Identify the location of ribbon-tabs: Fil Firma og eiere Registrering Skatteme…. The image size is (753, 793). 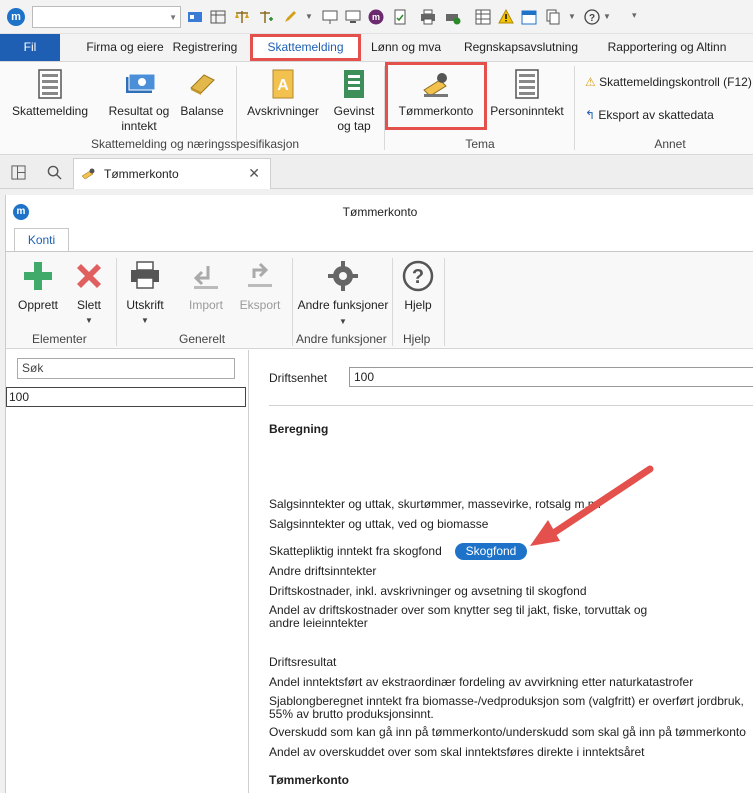
(376, 47).